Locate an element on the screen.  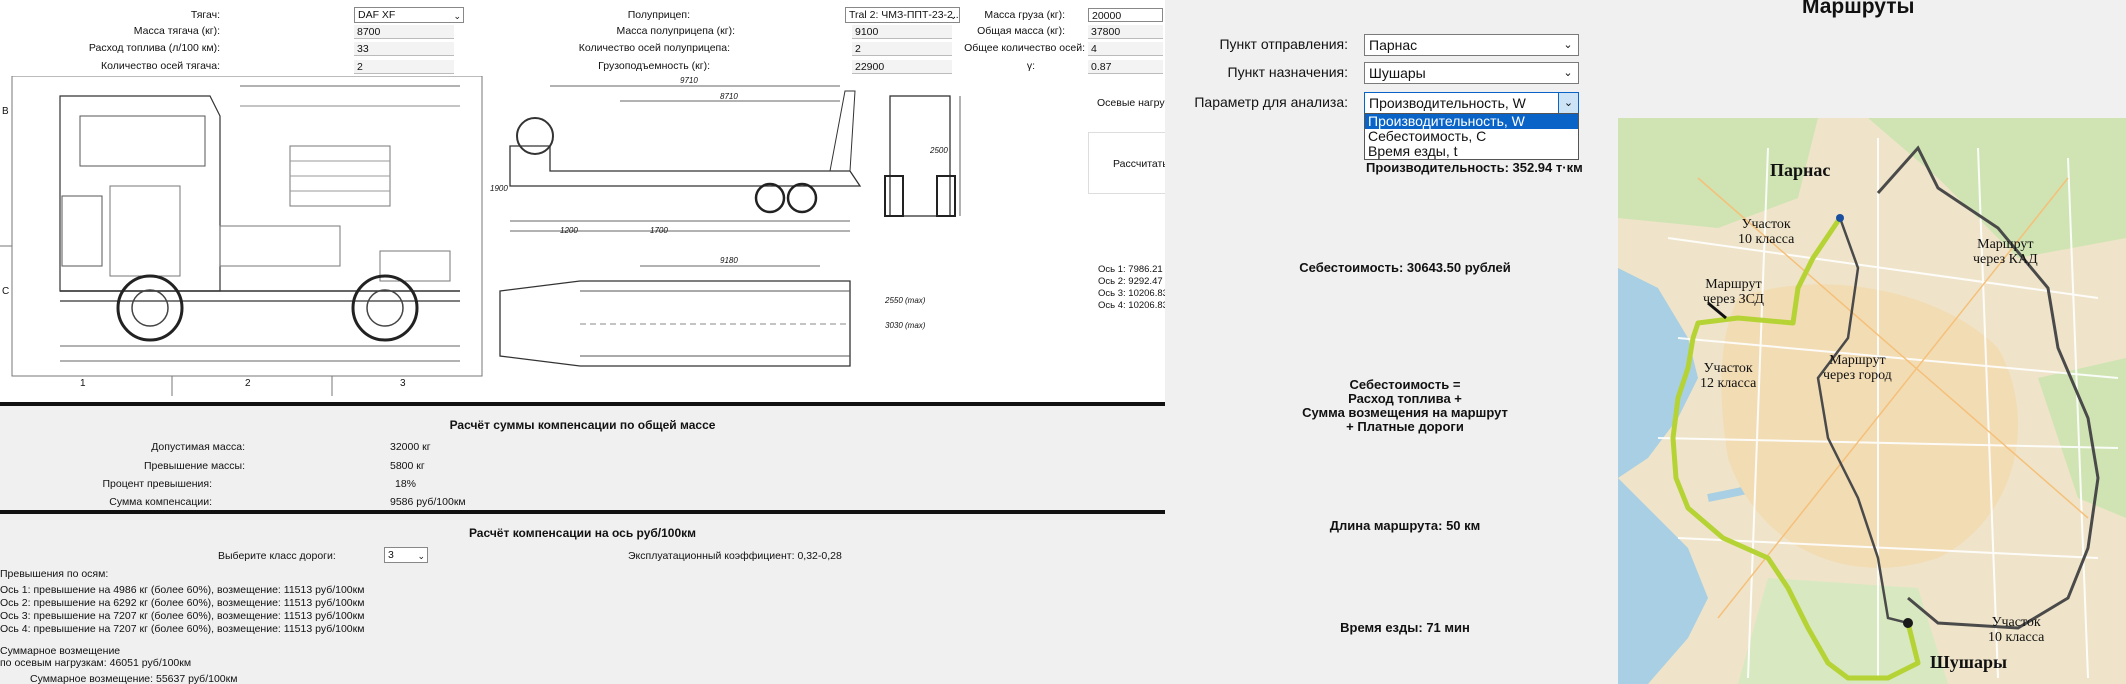
excess-header: Превышения по осям: is located at coordinates (54, 574).